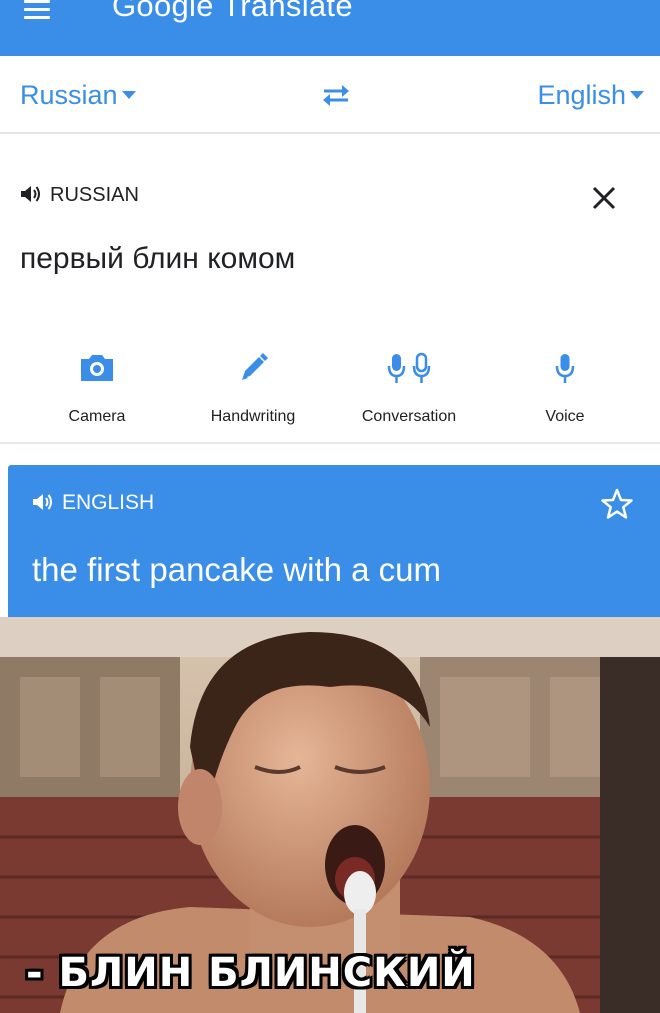  What do you see at coordinates (409, 416) in the screenshot?
I see `conversation-label: Conversation` at bounding box center [409, 416].